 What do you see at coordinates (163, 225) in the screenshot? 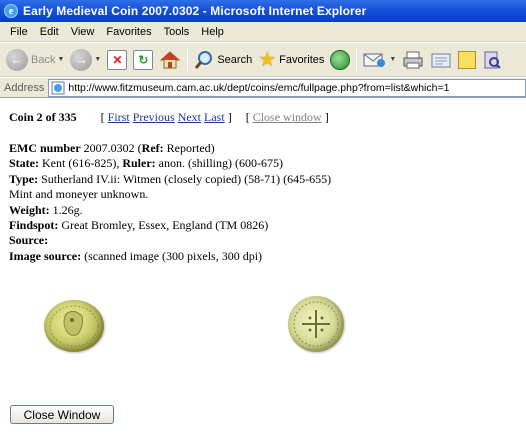
I see `findspot-value: Great Bromley, Essex, England (TM 0826)` at bounding box center [163, 225].